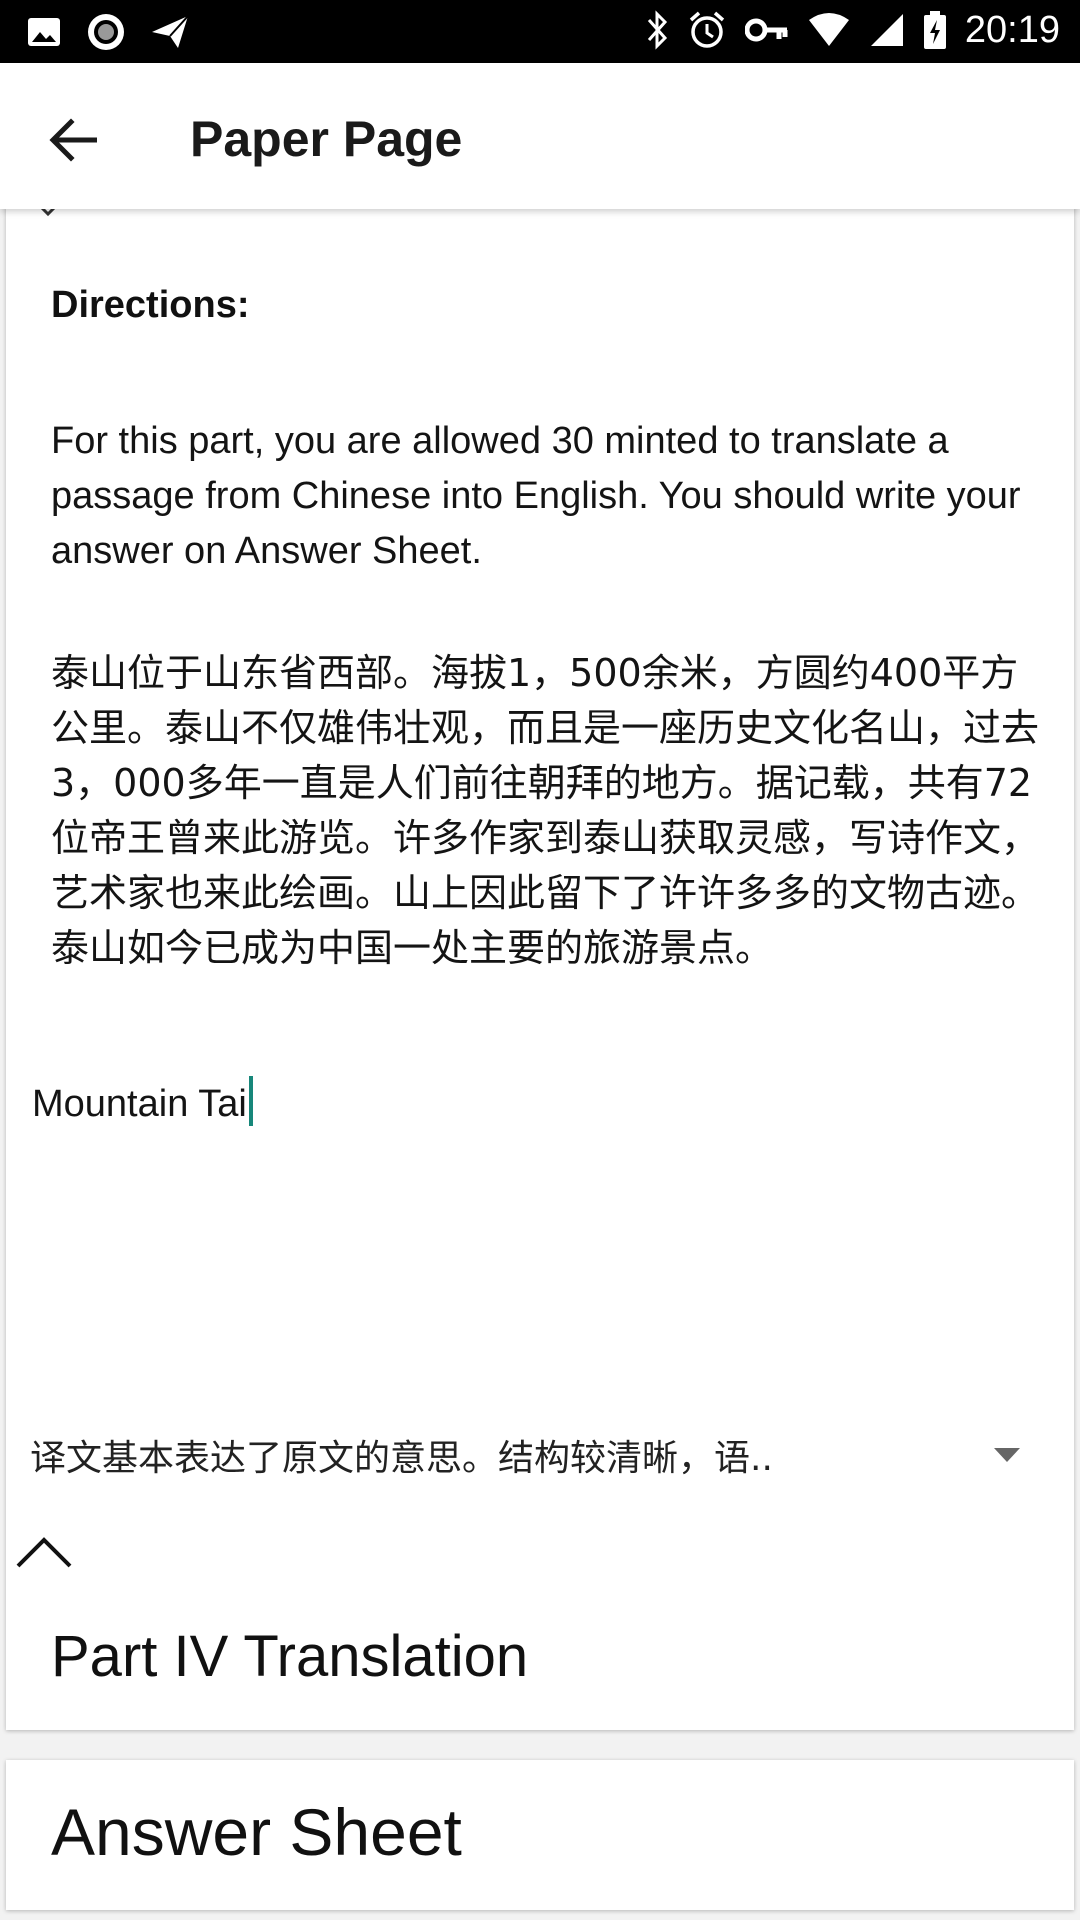 This screenshot has height=1920, width=1080. What do you see at coordinates (540, 1835) in the screenshot?
I see `answer-sheet-card: Answer Sheet` at bounding box center [540, 1835].